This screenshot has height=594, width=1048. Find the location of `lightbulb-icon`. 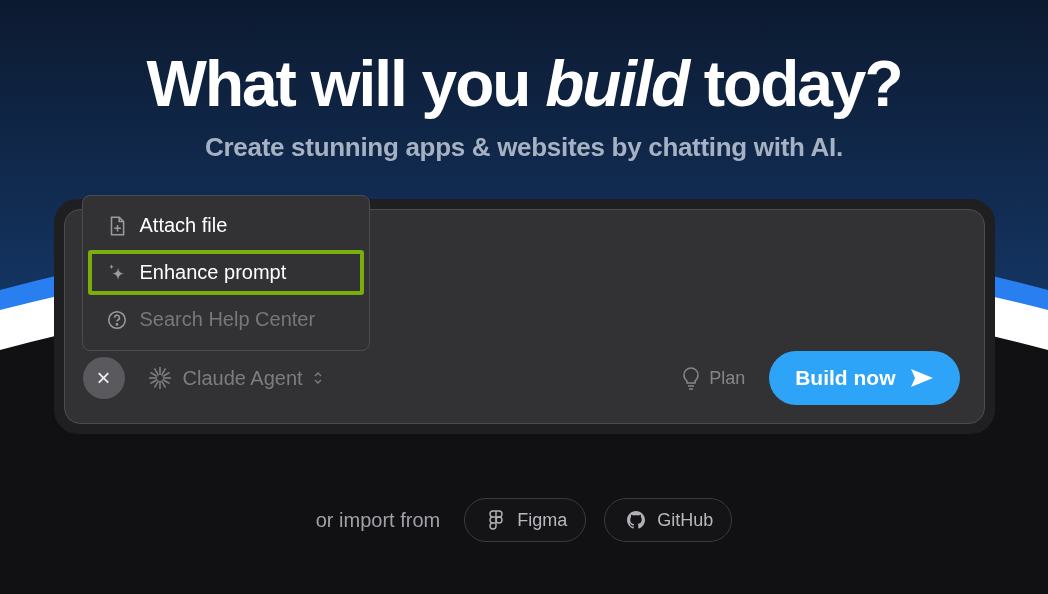

lightbulb-icon is located at coordinates (691, 378).